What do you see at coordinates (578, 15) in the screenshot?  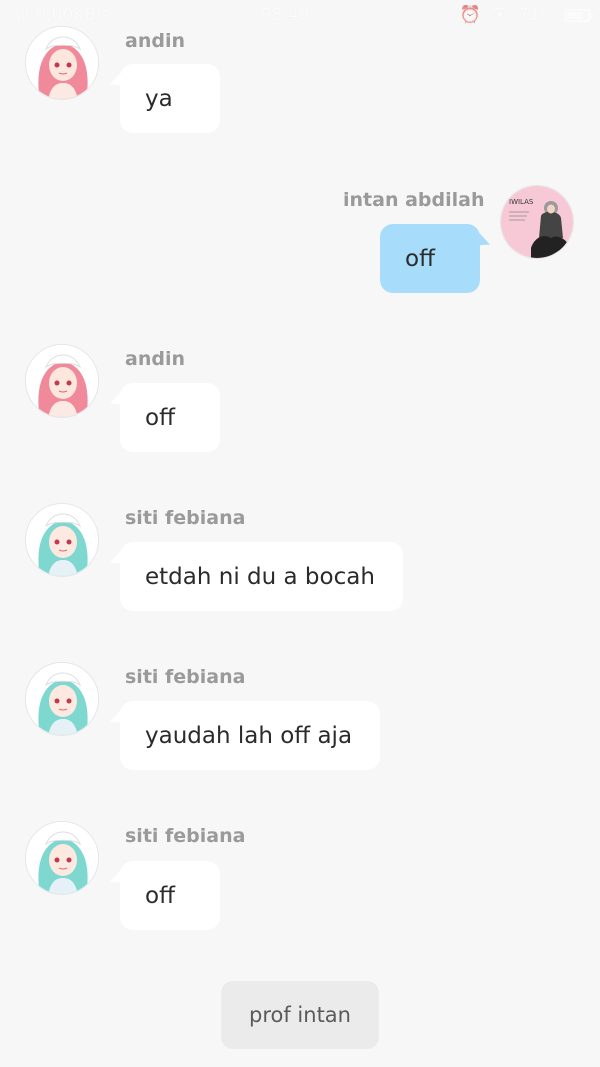 I see `battery-icon` at bounding box center [578, 15].